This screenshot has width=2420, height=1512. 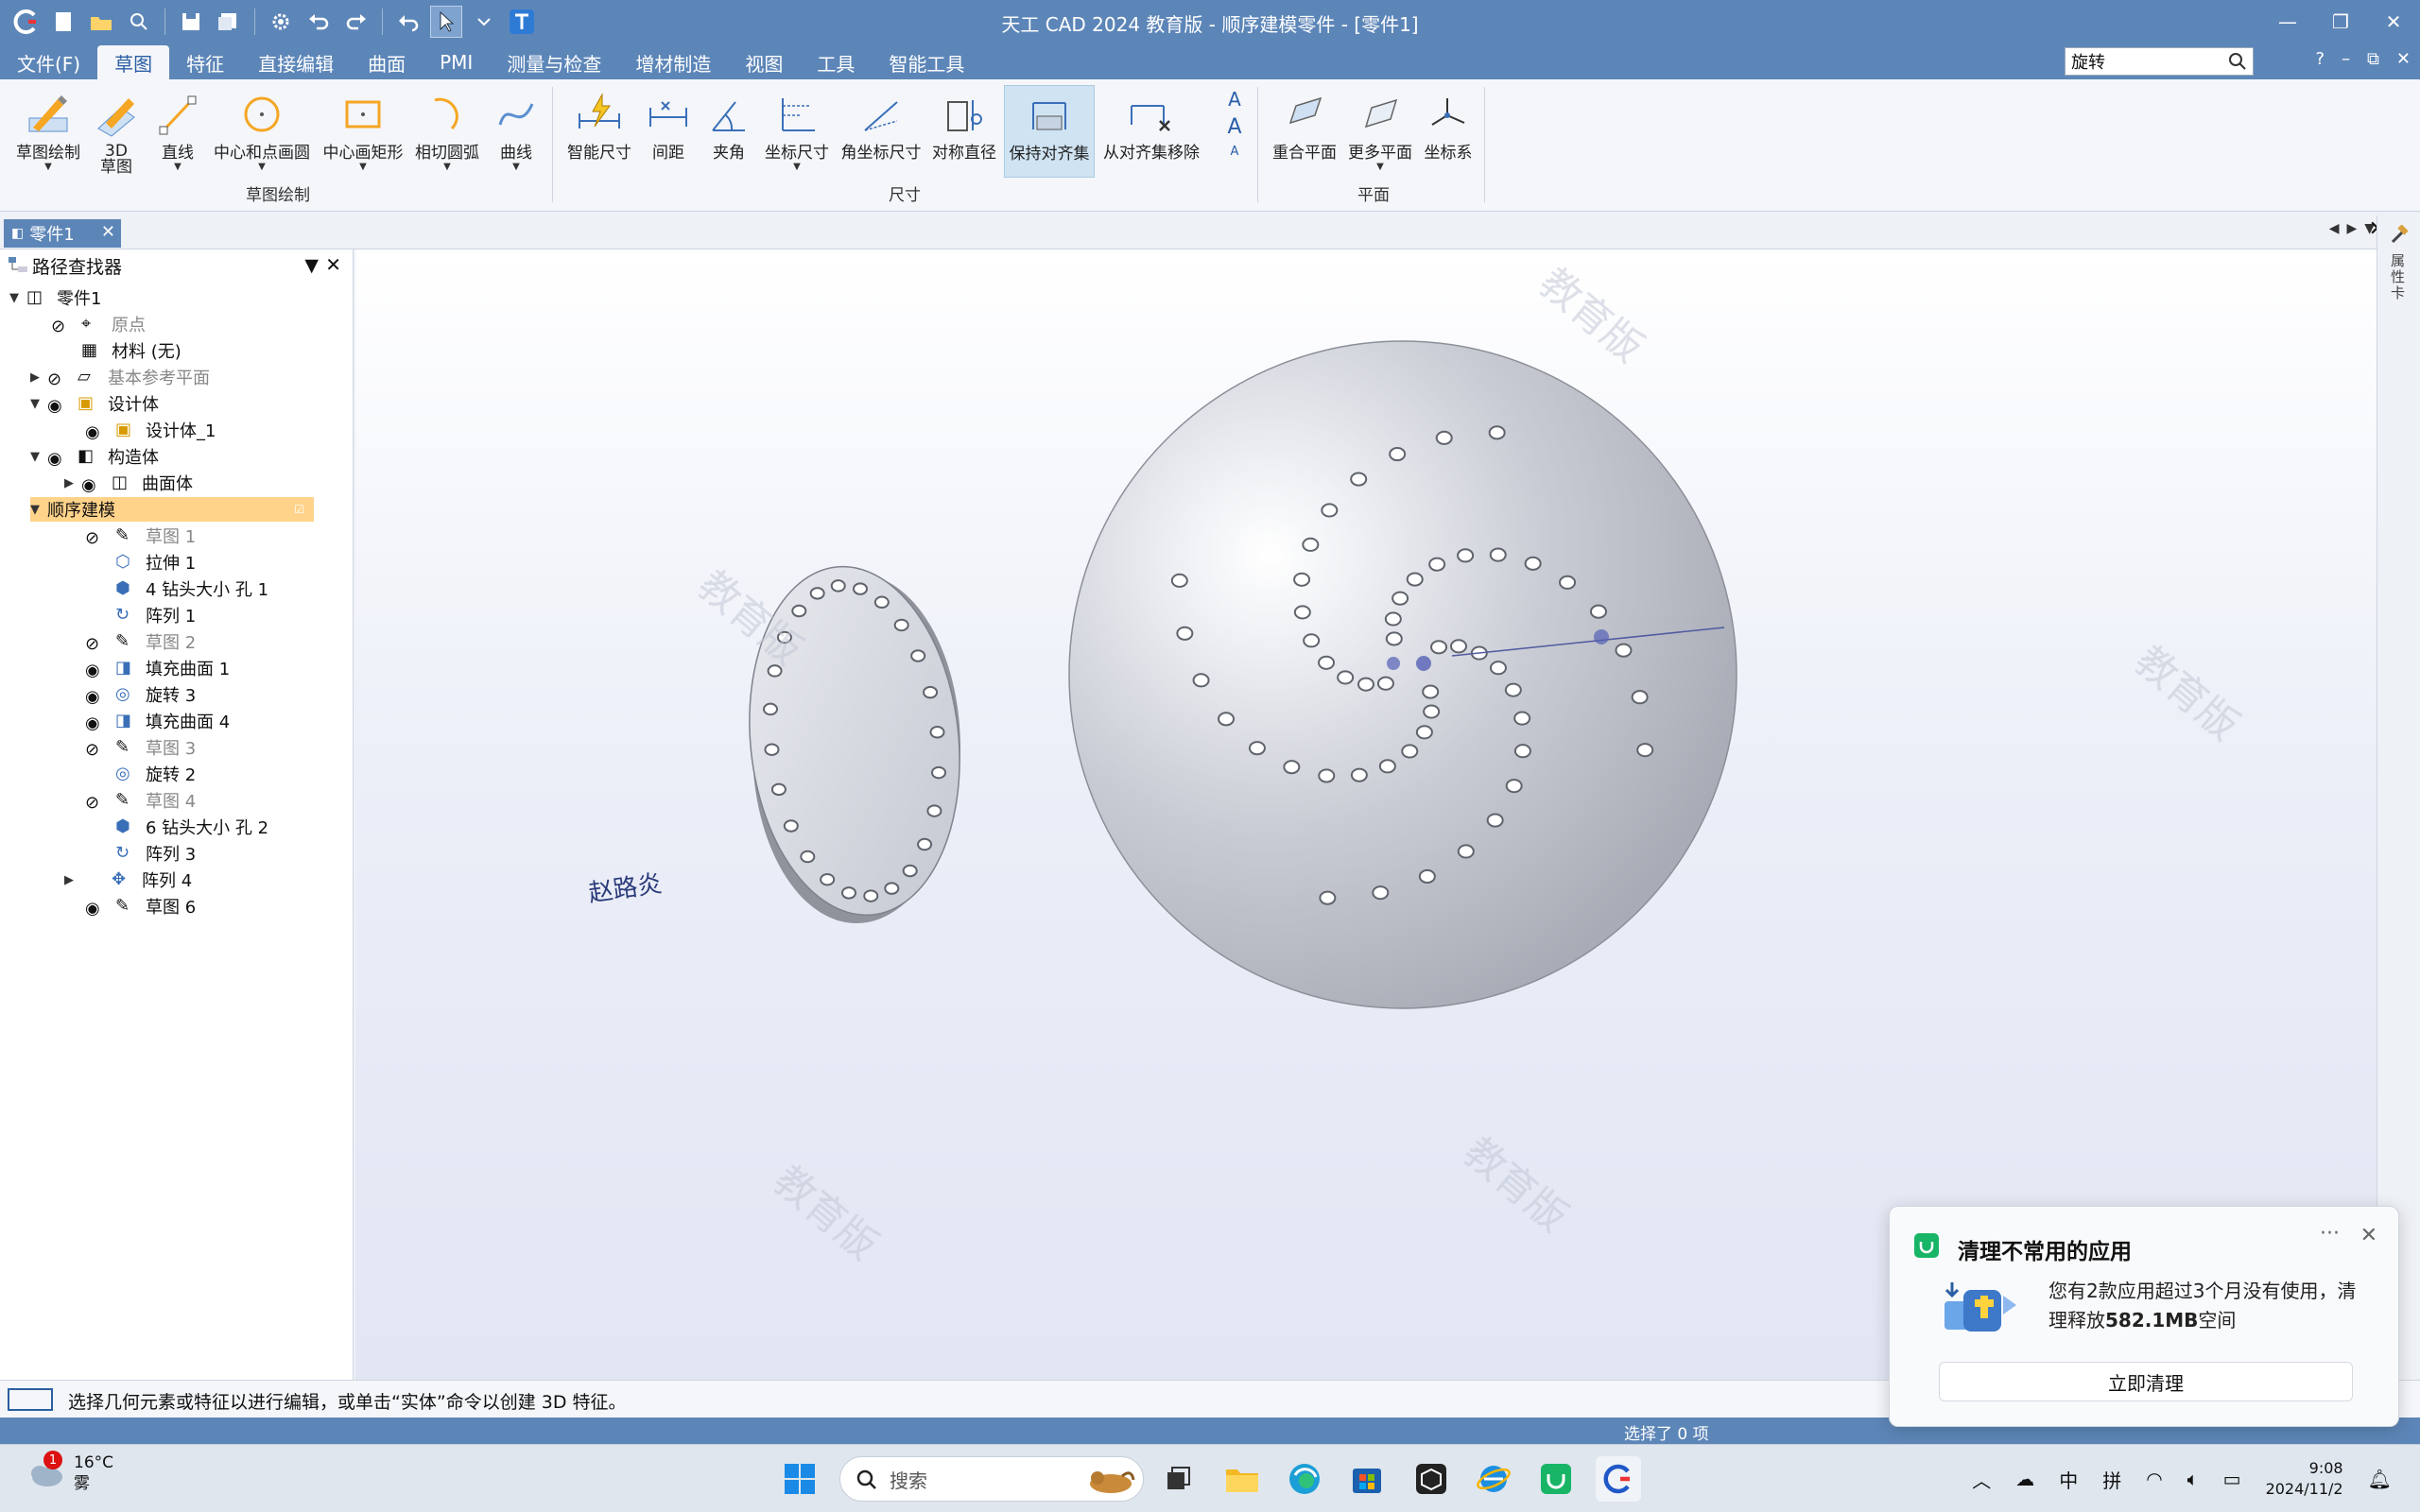 I want to click on save-all-icon, so click(x=229, y=22).